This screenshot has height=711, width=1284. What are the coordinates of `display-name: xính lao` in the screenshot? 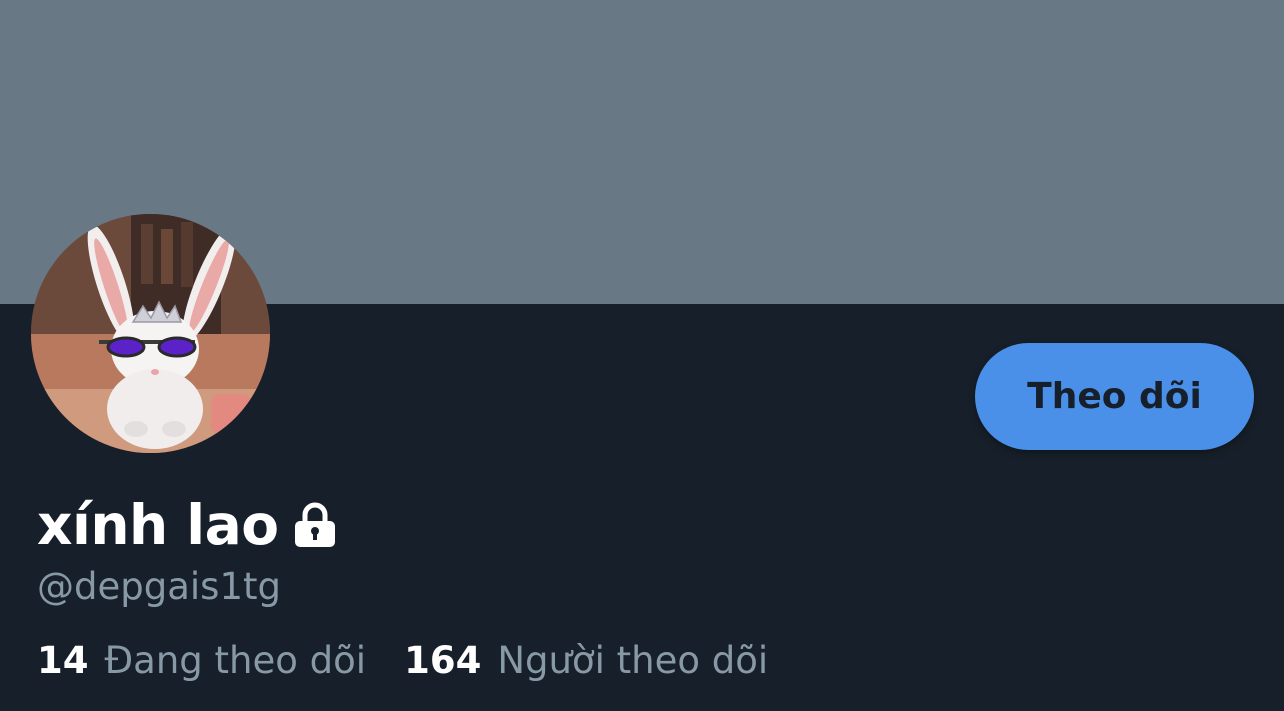 It's located at (158, 525).